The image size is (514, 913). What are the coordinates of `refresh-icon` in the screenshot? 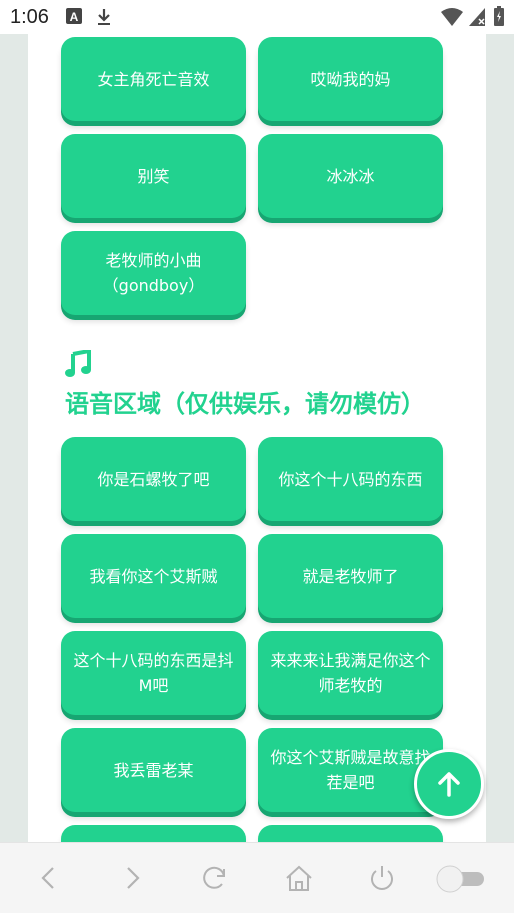 It's located at (215, 878).